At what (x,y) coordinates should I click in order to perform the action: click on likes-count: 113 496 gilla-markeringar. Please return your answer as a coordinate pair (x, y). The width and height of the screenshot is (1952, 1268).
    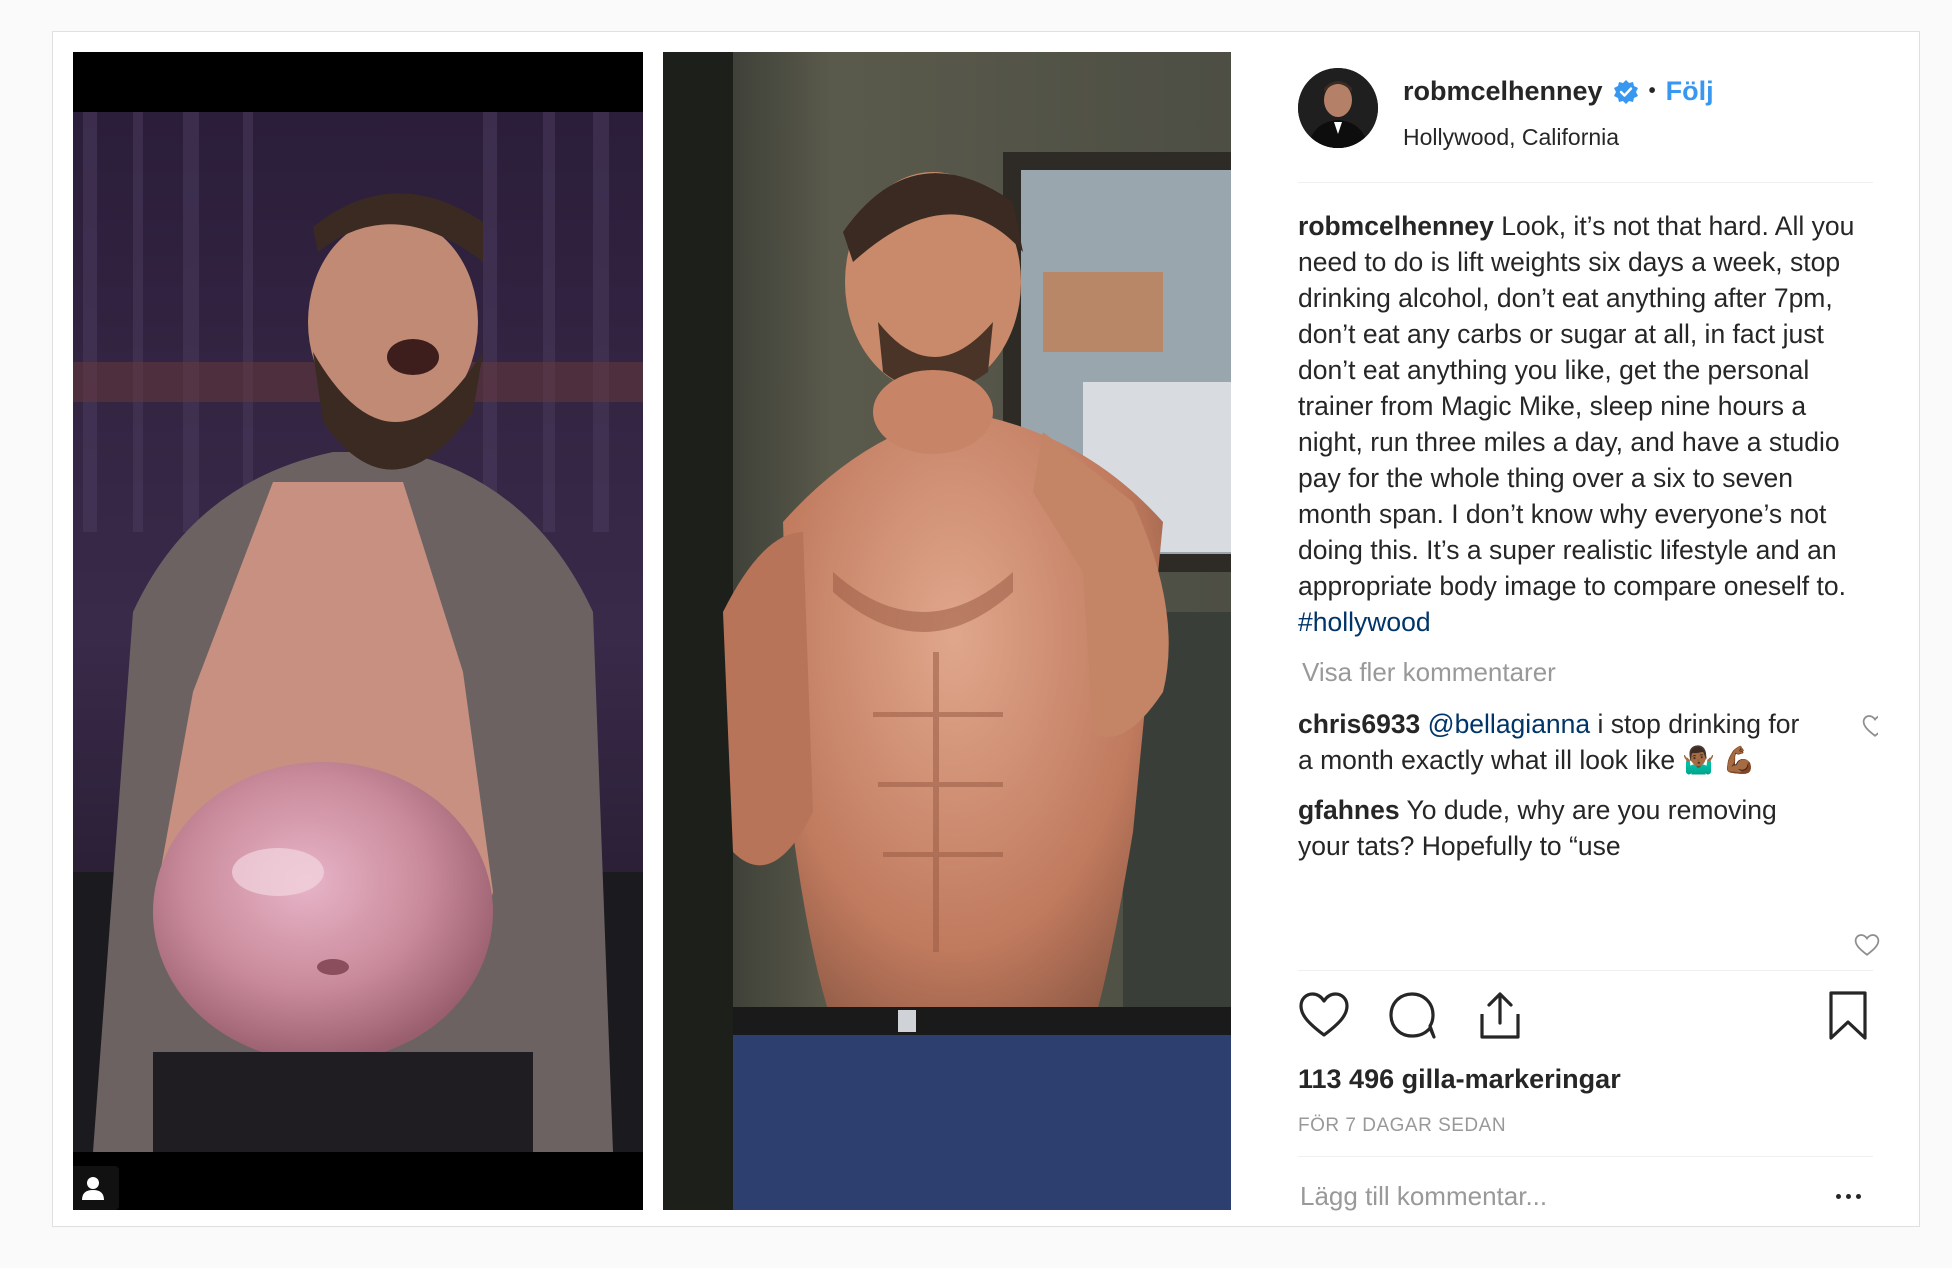
    Looking at the image, I should click on (1459, 1079).